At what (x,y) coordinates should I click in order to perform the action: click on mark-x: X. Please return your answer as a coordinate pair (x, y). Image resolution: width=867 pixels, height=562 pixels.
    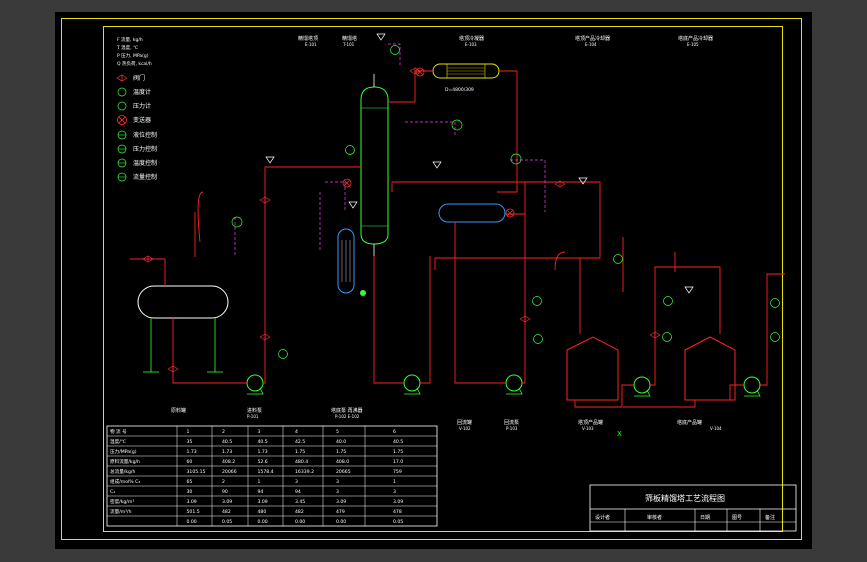
    Looking at the image, I should click on (619, 434).